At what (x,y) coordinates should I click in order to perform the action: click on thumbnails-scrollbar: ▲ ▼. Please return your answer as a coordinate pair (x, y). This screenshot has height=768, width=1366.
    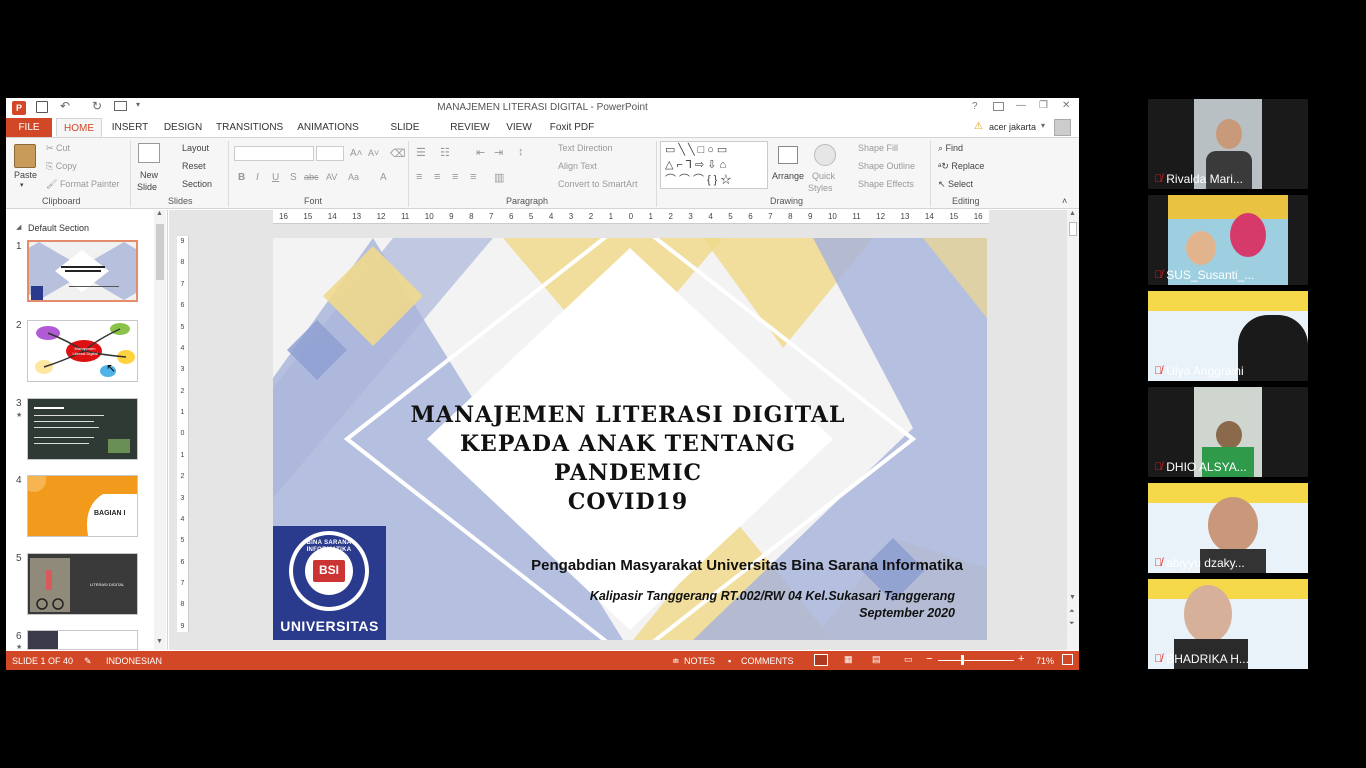
    Looking at the image, I should click on (160, 430).